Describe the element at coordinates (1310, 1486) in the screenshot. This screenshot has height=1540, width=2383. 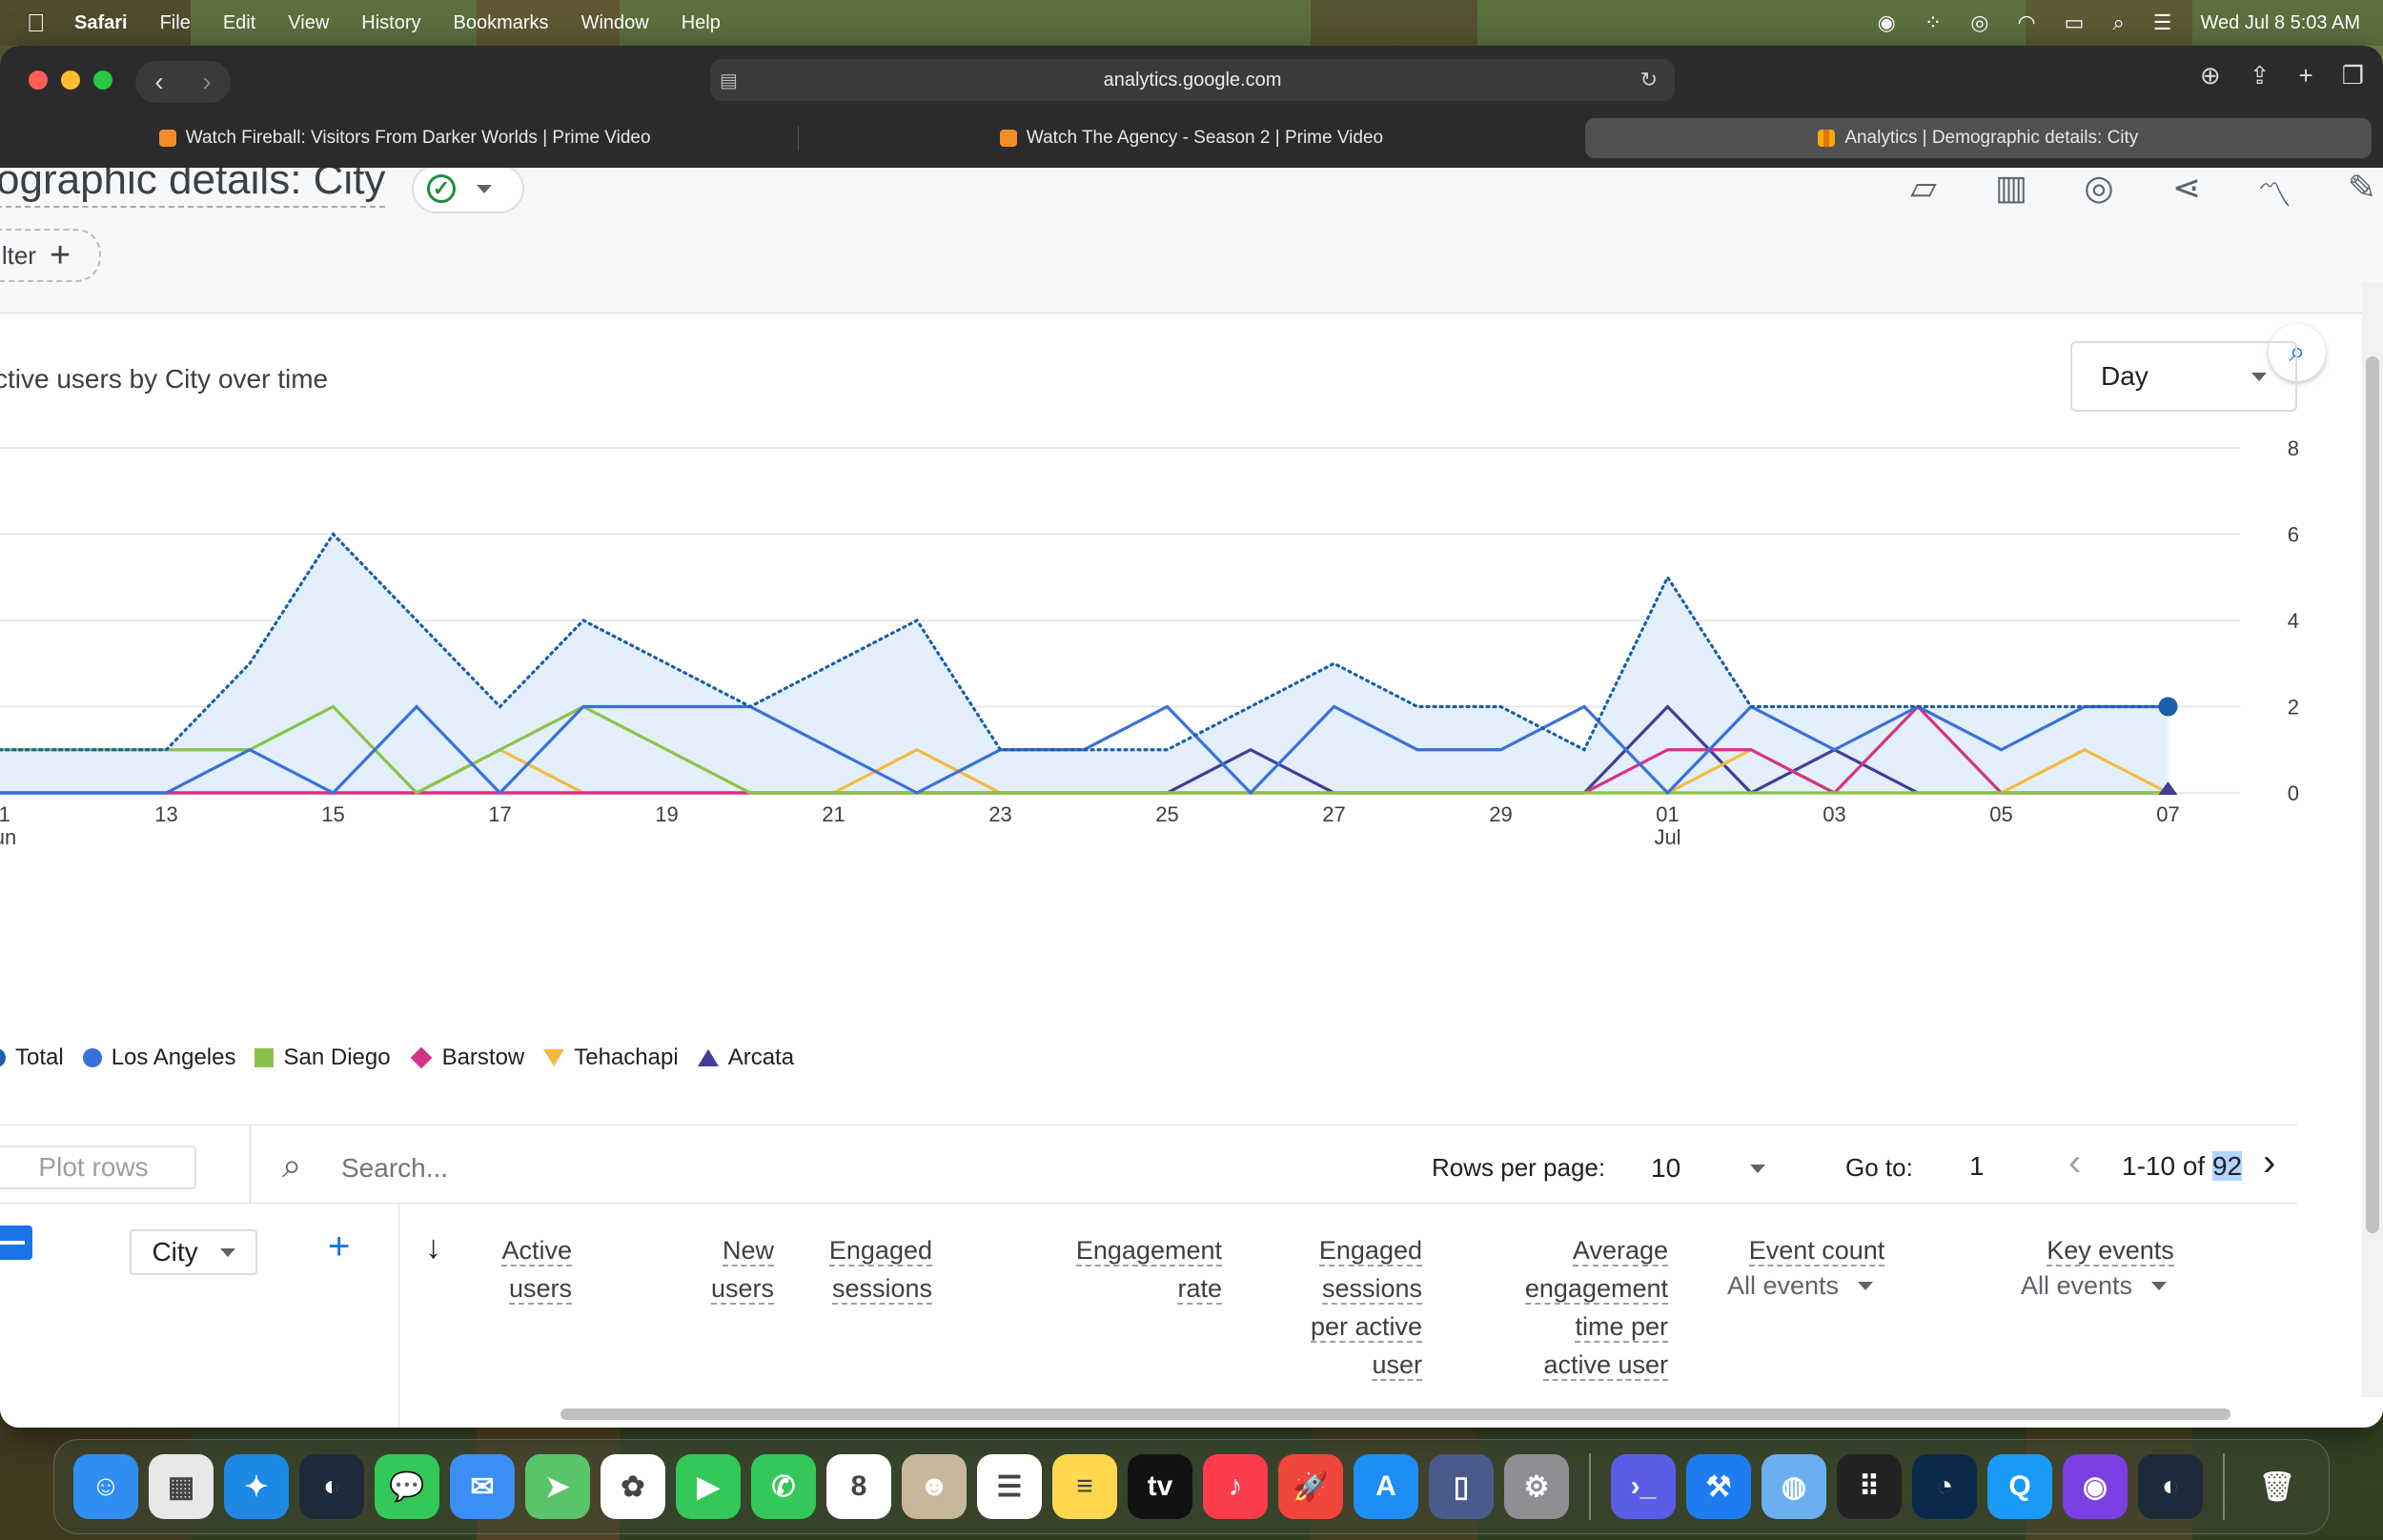
I see `rocket-icon: 🚀` at that location.